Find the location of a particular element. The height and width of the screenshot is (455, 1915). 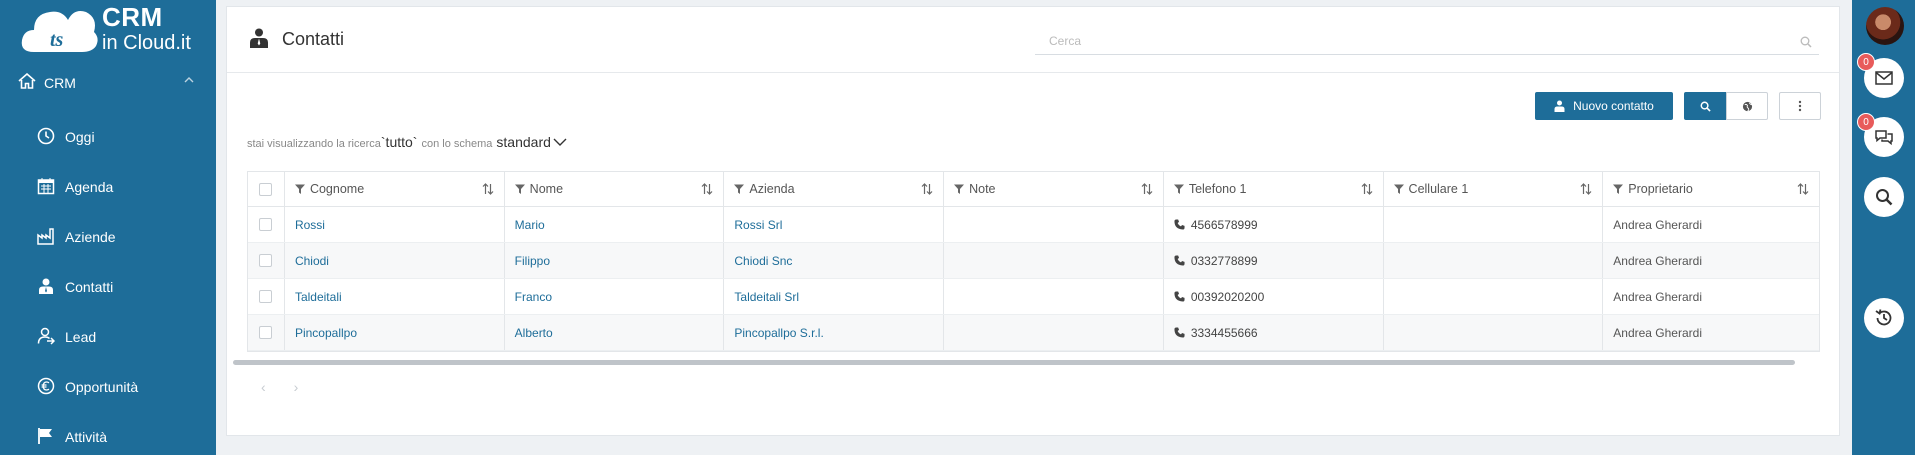

sidebar-item-lead: Lead is located at coordinates (108, 337).